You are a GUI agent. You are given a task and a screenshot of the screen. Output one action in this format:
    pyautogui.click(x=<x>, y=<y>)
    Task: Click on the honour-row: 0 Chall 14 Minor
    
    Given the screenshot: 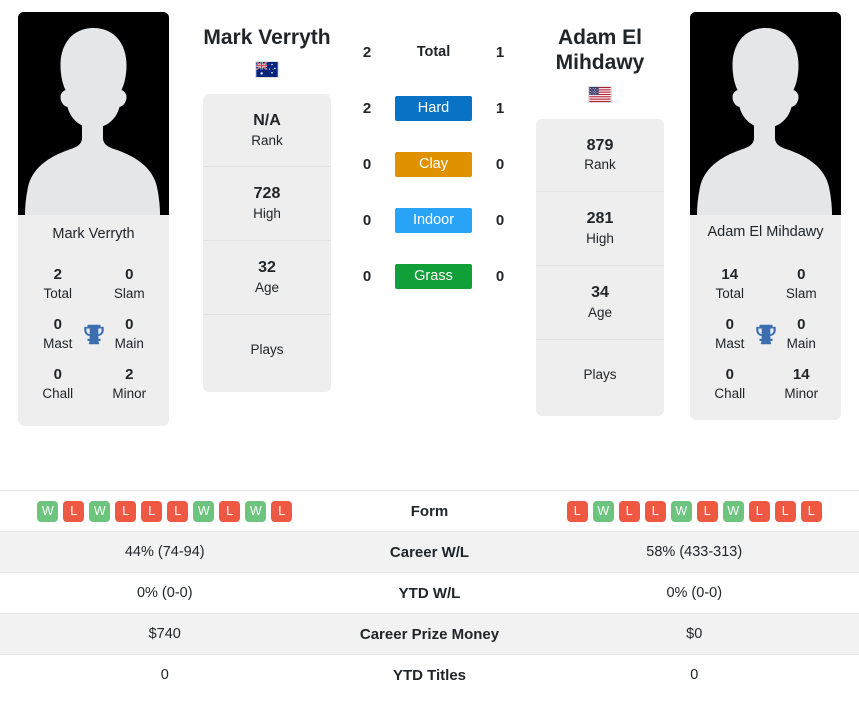 What is the action you would take?
    pyautogui.click(x=765, y=386)
    